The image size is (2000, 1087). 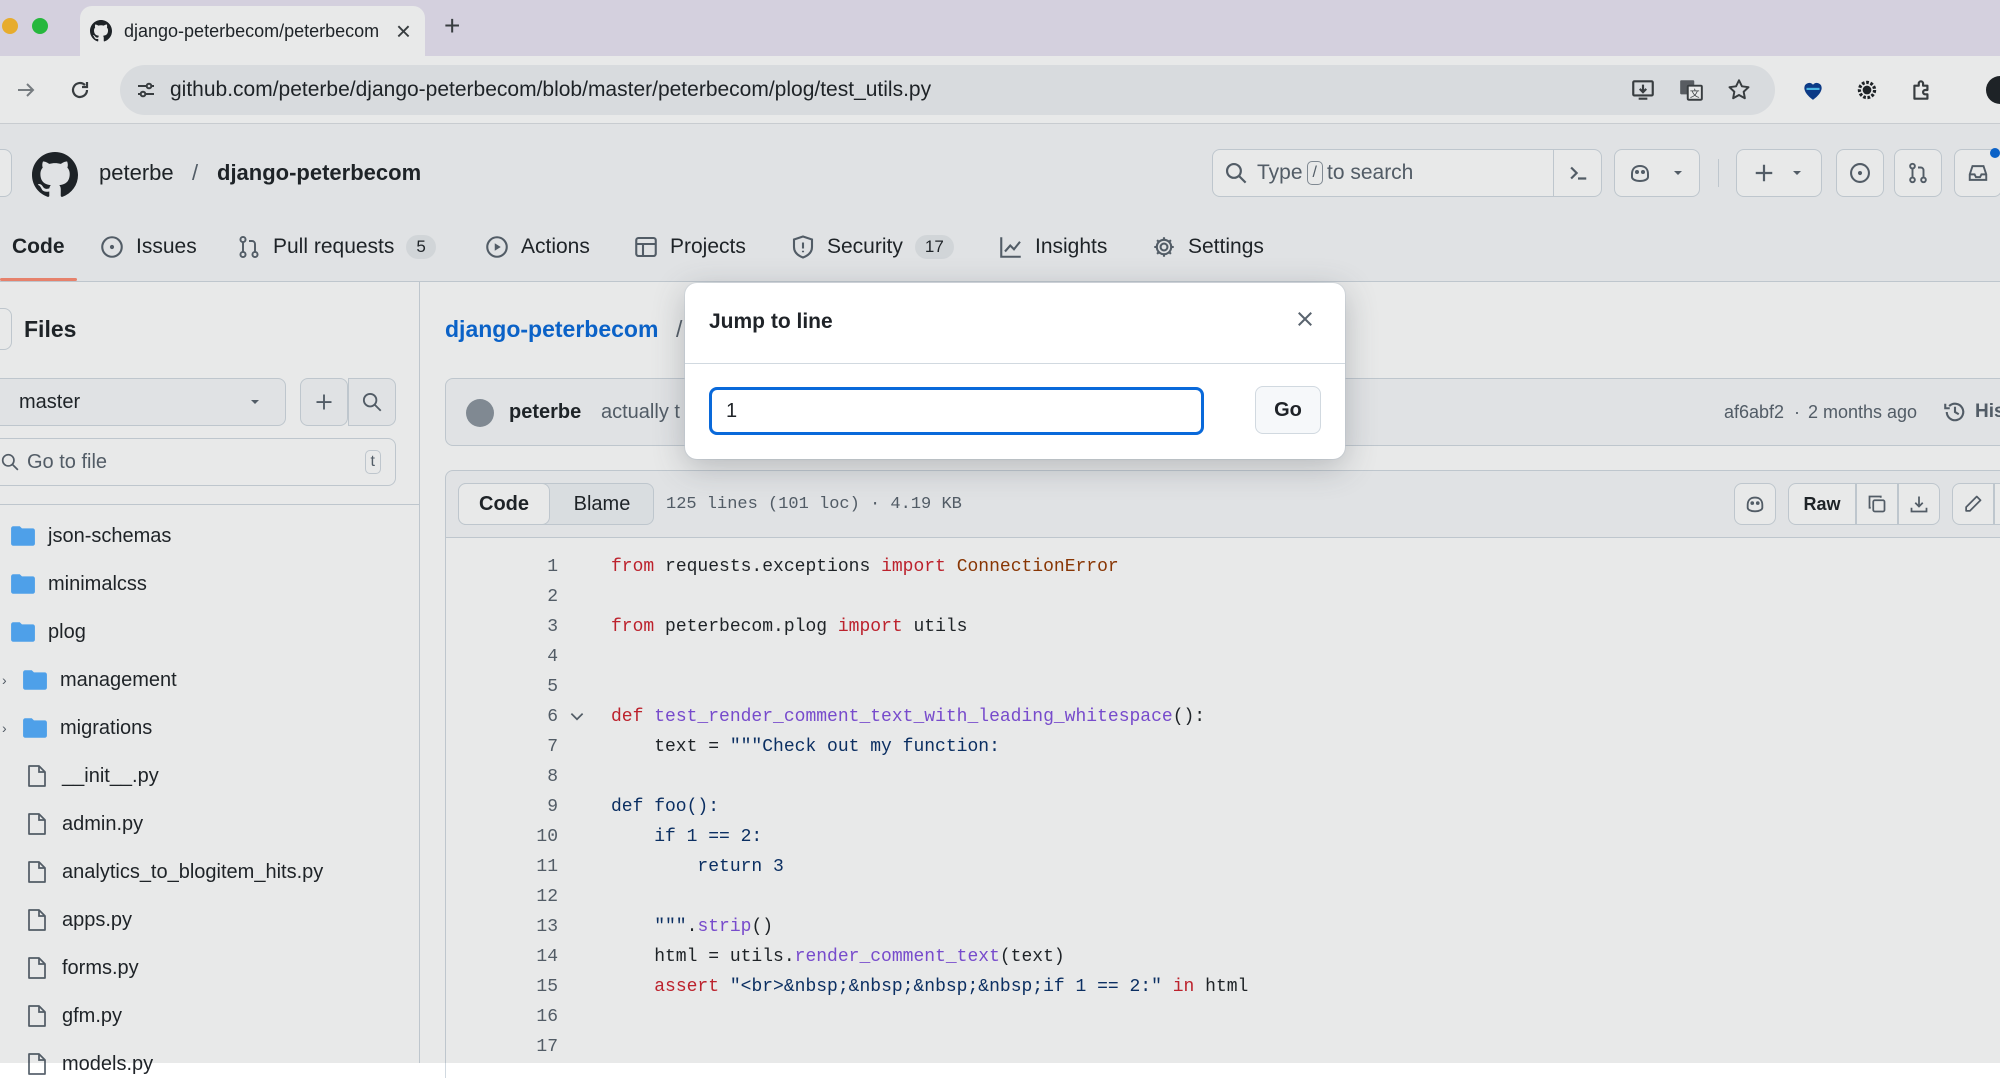 What do you see at coordinates (1221, 627) in the screenshot?
I see `code-line: 3 from peterbecom.plog import utils` at bounding box center [1221, 627].